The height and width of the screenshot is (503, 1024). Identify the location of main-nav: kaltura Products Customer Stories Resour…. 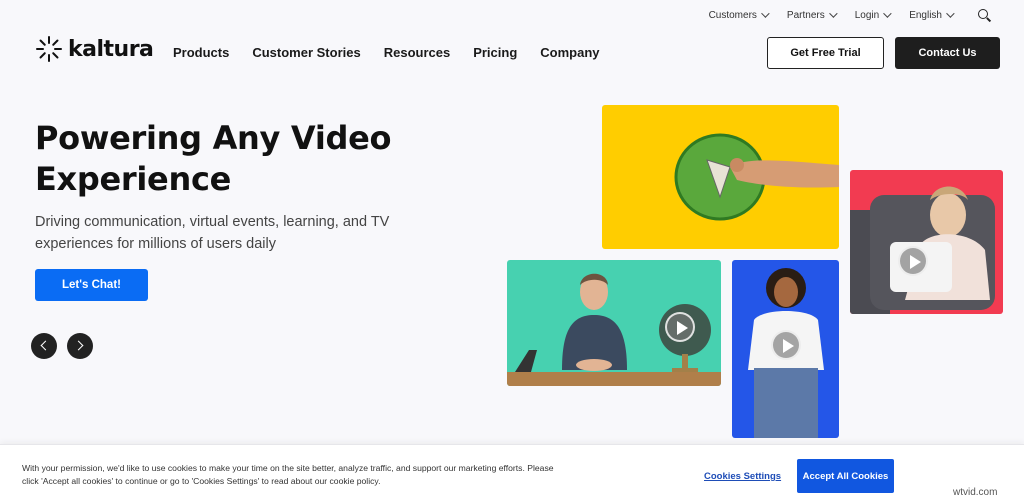
(512, 54).